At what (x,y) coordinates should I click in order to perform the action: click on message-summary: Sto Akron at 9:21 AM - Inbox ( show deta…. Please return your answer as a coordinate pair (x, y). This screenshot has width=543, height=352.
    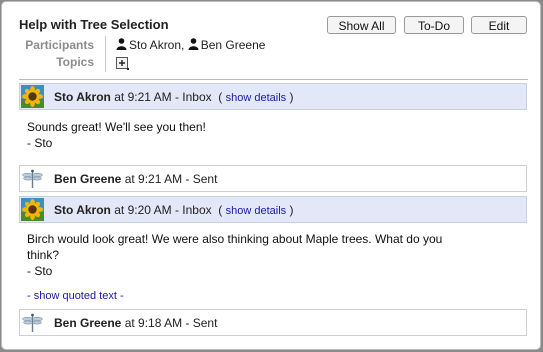
    Looking at the image, I should click on (174, 97).